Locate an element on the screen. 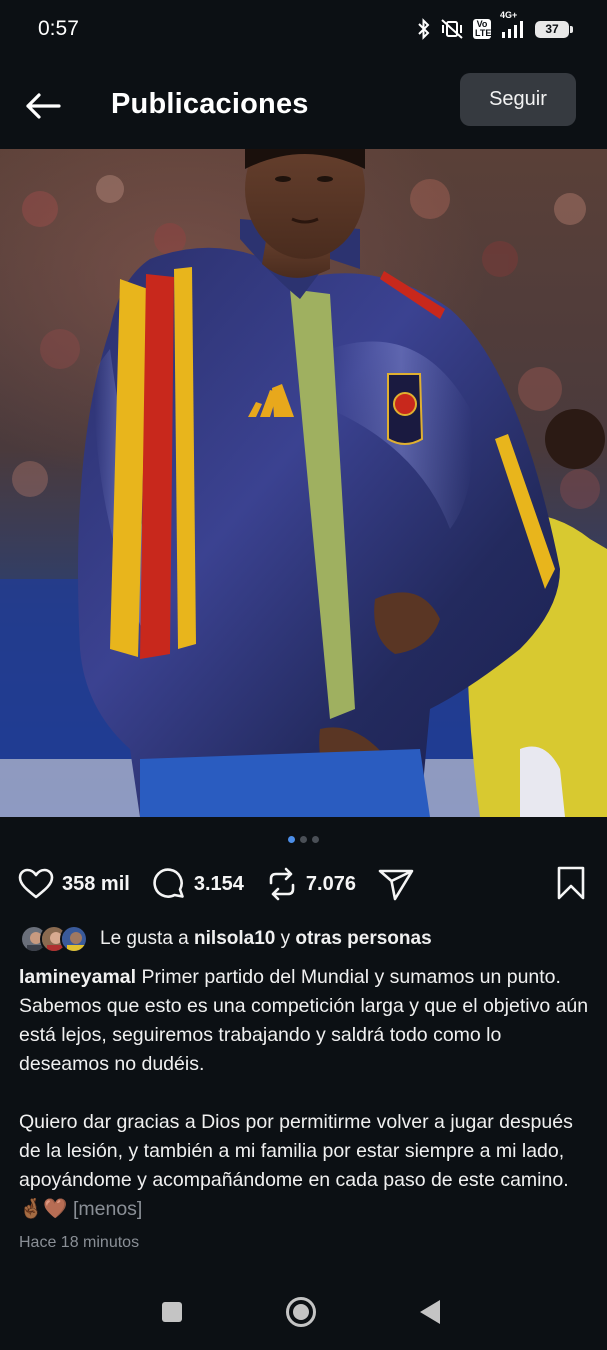 The image size is (607, 1350). circle-icon is located at coordinates (301, 1312).